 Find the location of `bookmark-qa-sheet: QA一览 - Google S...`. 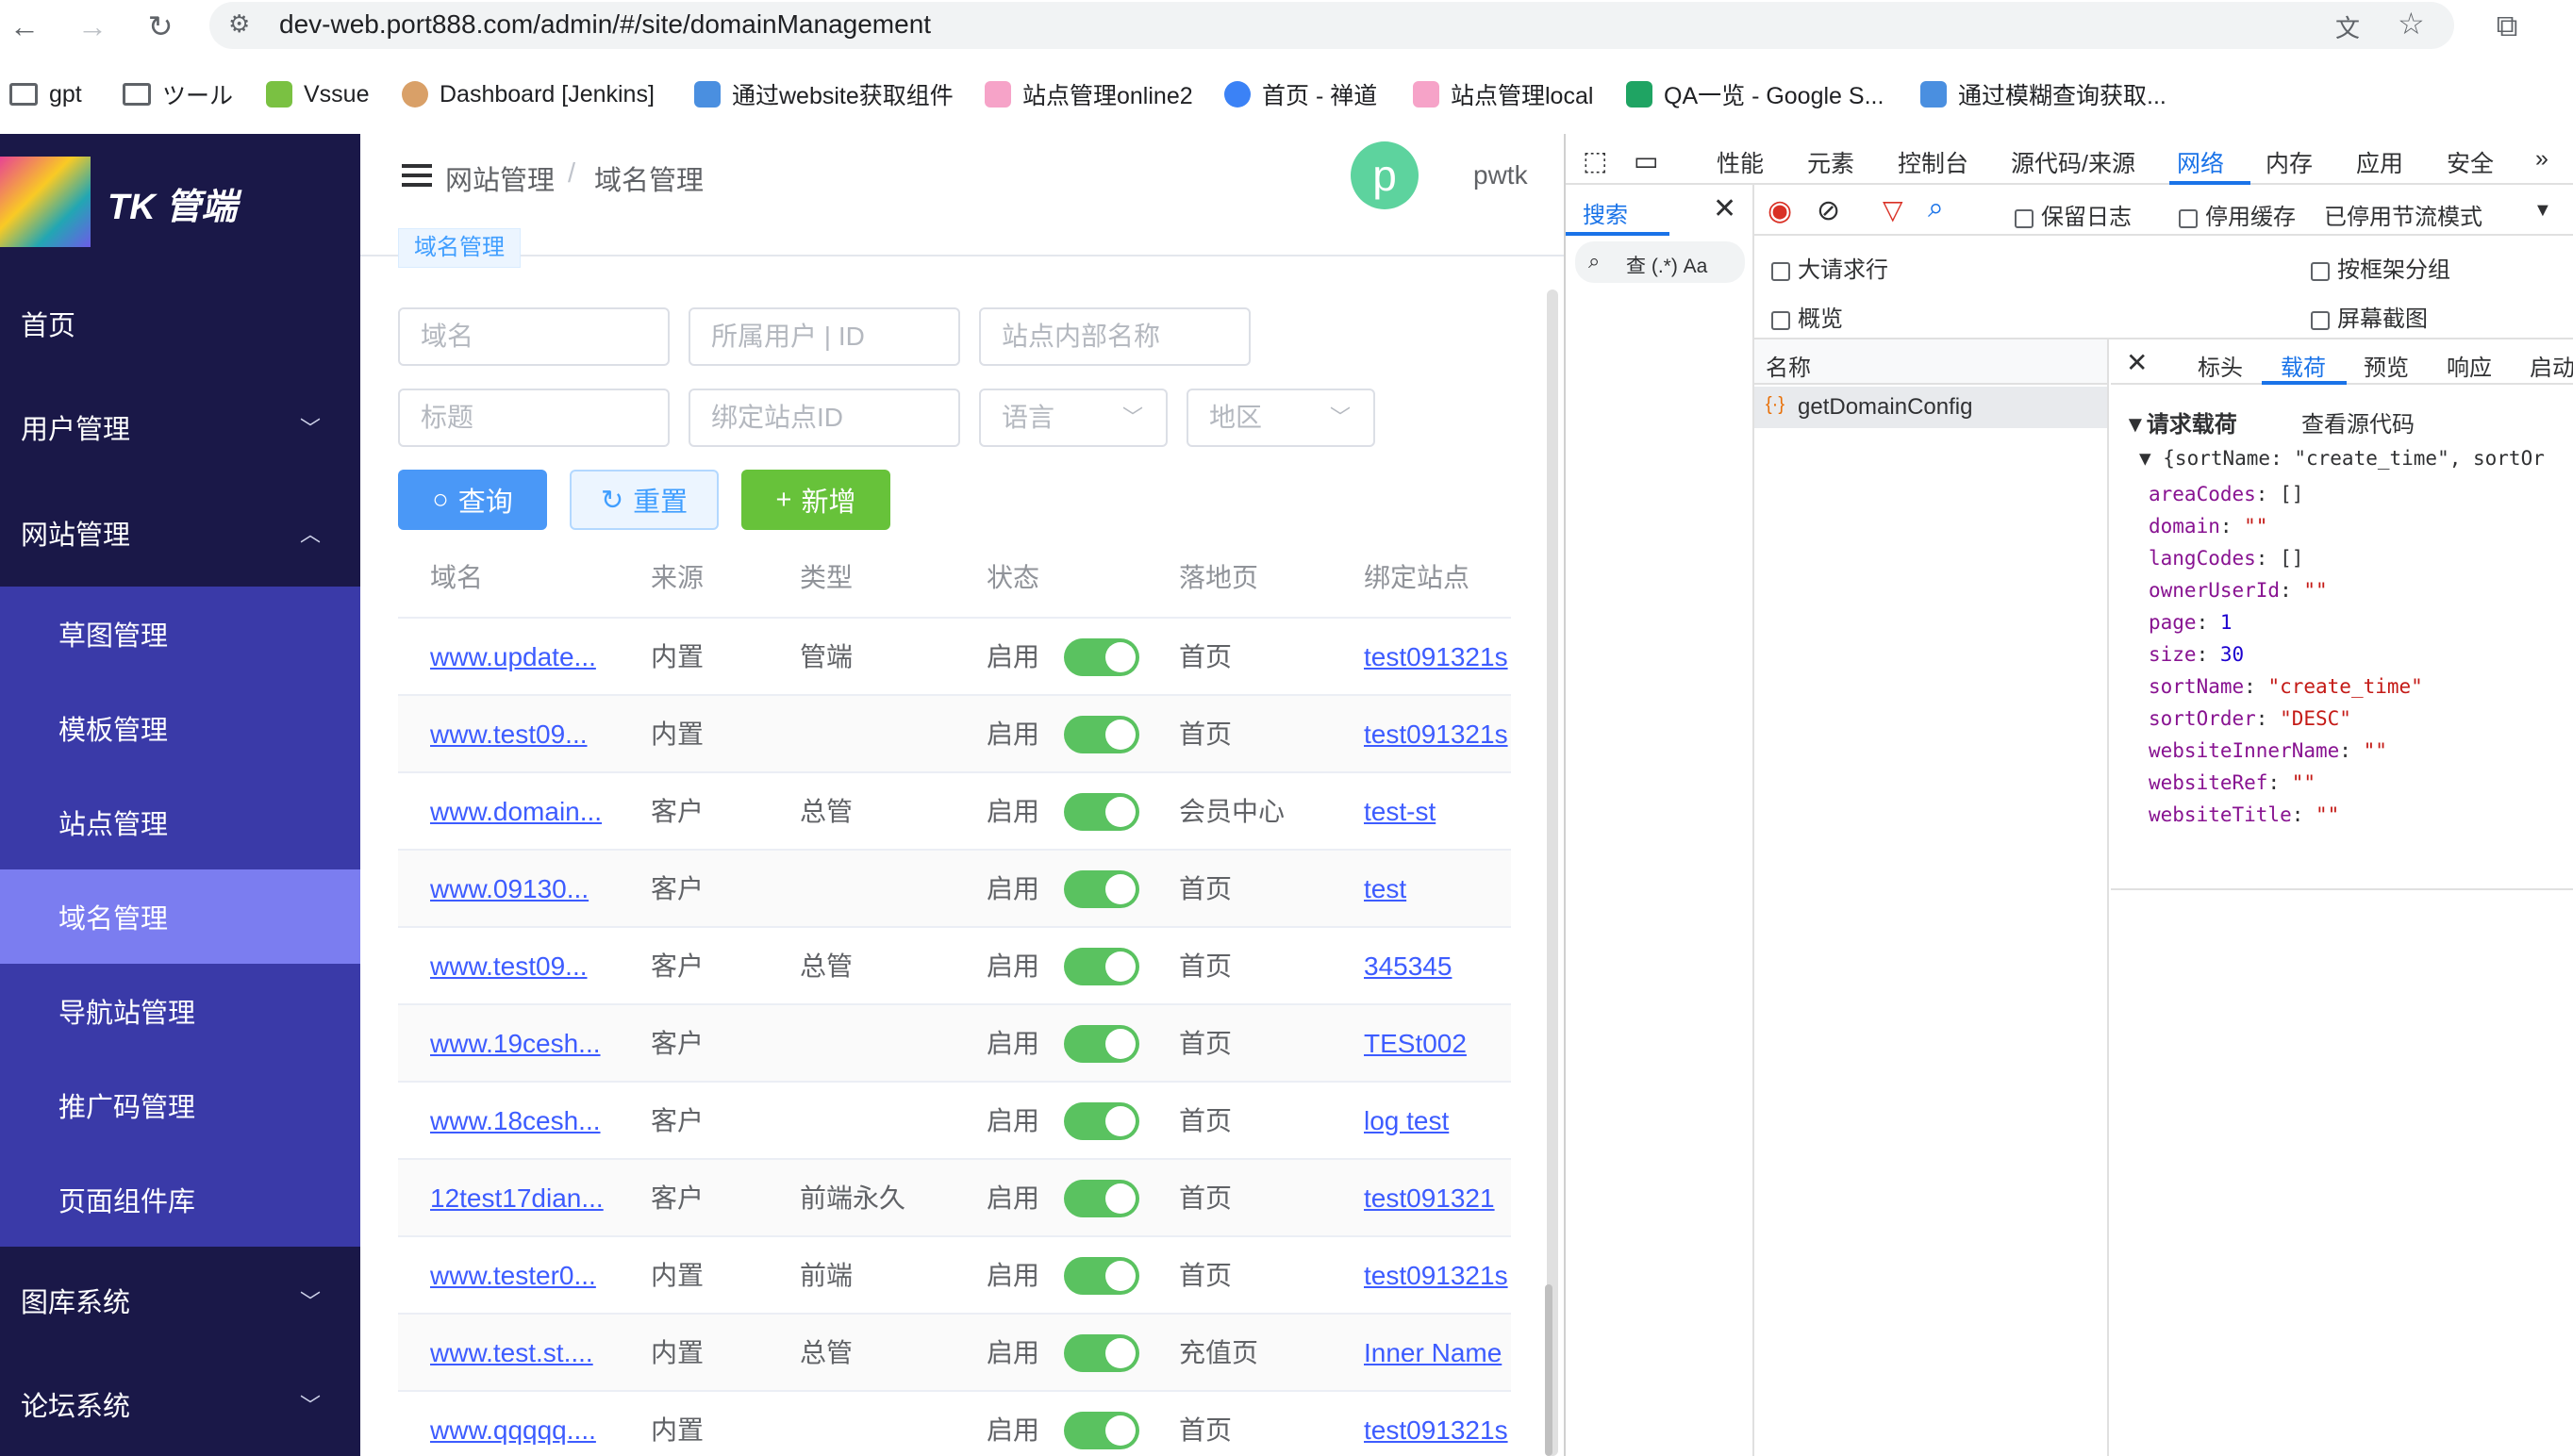

bookmark-qa-sheet: QA一览 - Google S... is located at coordinates (1755, 95).